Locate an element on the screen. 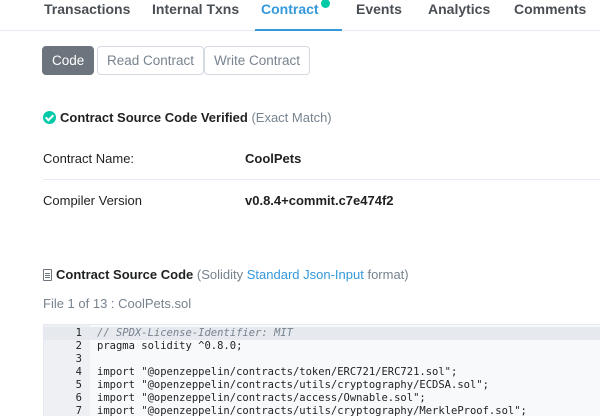 This screenshot has width=600, height=416. code-line: 3 is located at coordinates (322, 359).